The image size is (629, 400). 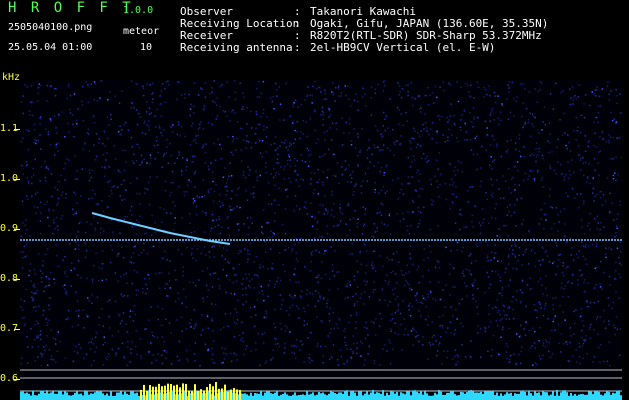 I want to click on level-bar-peak, so click(x=186, y=391).